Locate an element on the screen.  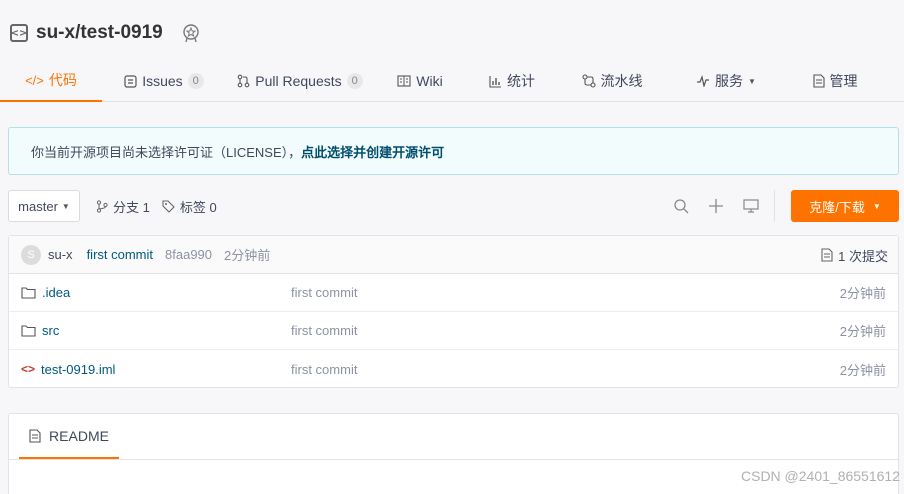
recommend-badge-icon is located at coordinates (191, 33).